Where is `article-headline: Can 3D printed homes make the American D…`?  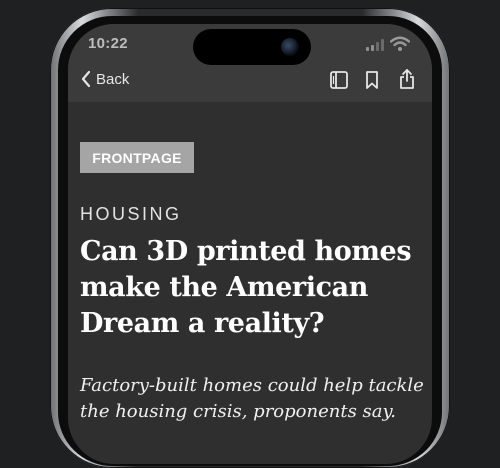
article-headline: Can 3D printed homes make the American D… is located at coordinates (246, 287).